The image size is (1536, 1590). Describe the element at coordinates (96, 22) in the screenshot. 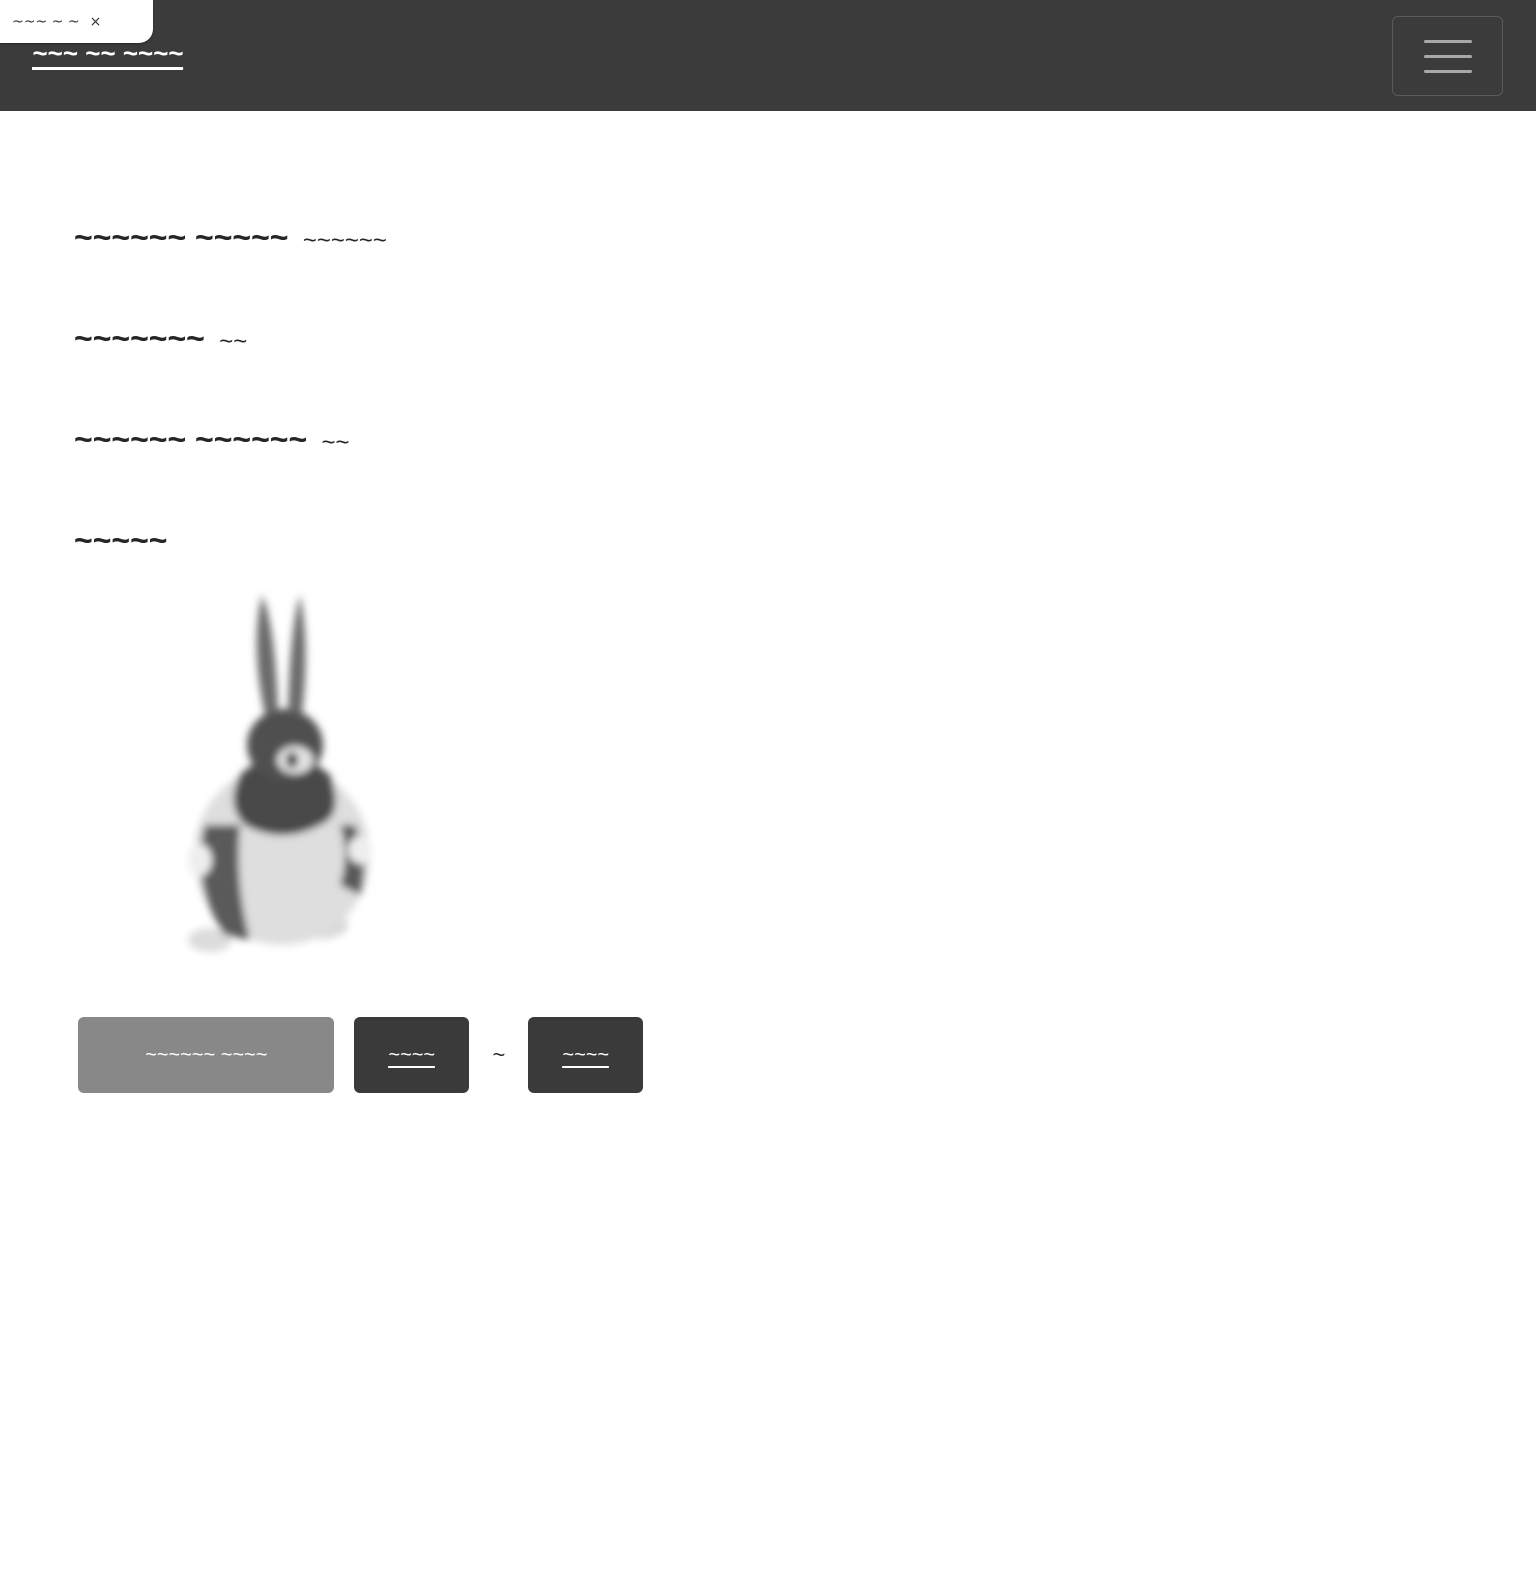

I see `close-icon: ×` at that location.